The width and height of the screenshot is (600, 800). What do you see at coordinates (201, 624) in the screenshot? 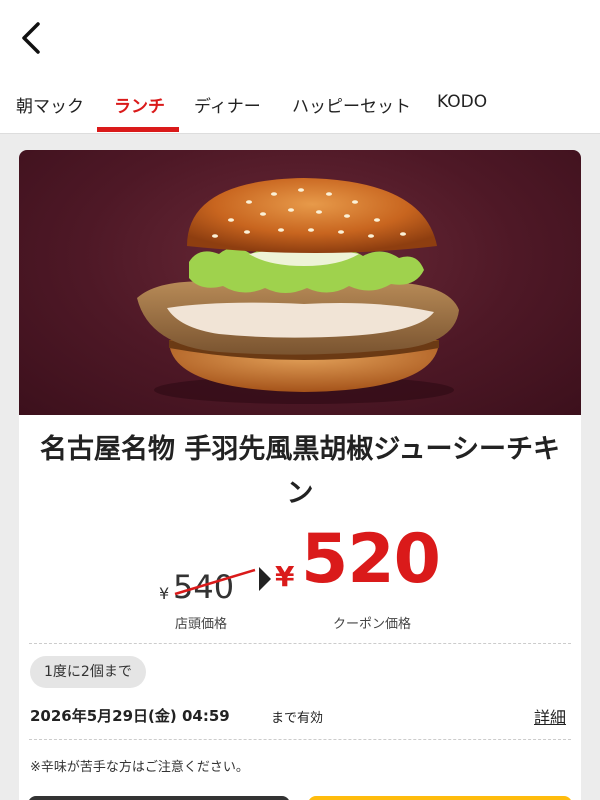
I see `regular-price-label: 店頭価格` at bounding box center [201, 624].